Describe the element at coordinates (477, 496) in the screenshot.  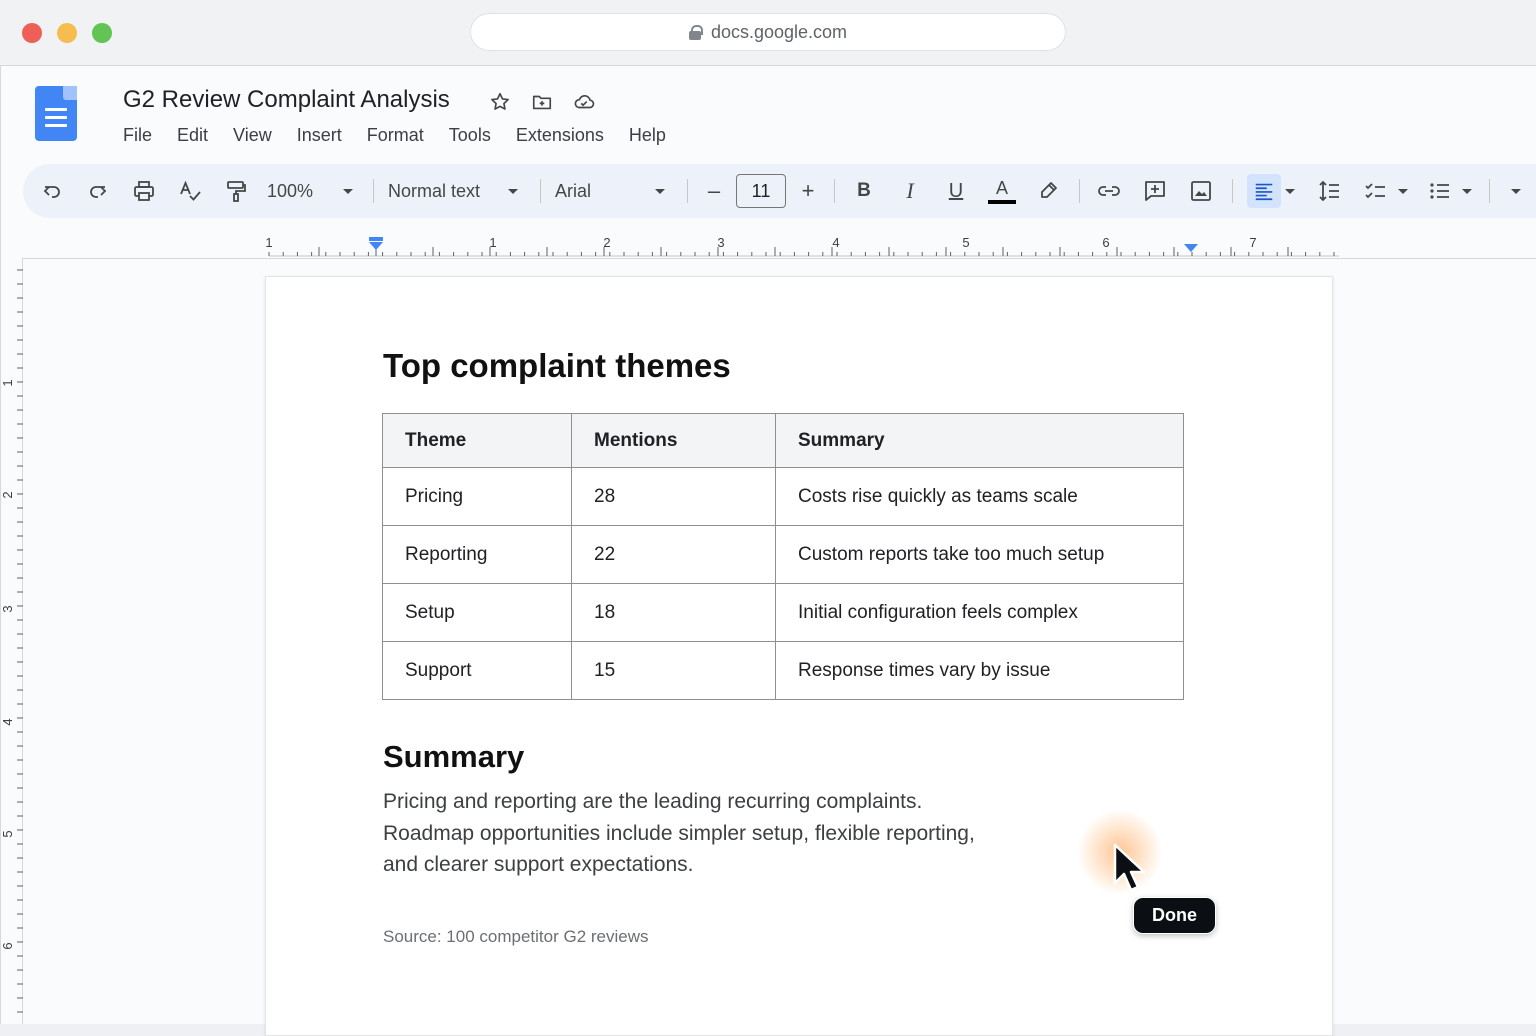
I see `table-cell: Pricing` at that location.